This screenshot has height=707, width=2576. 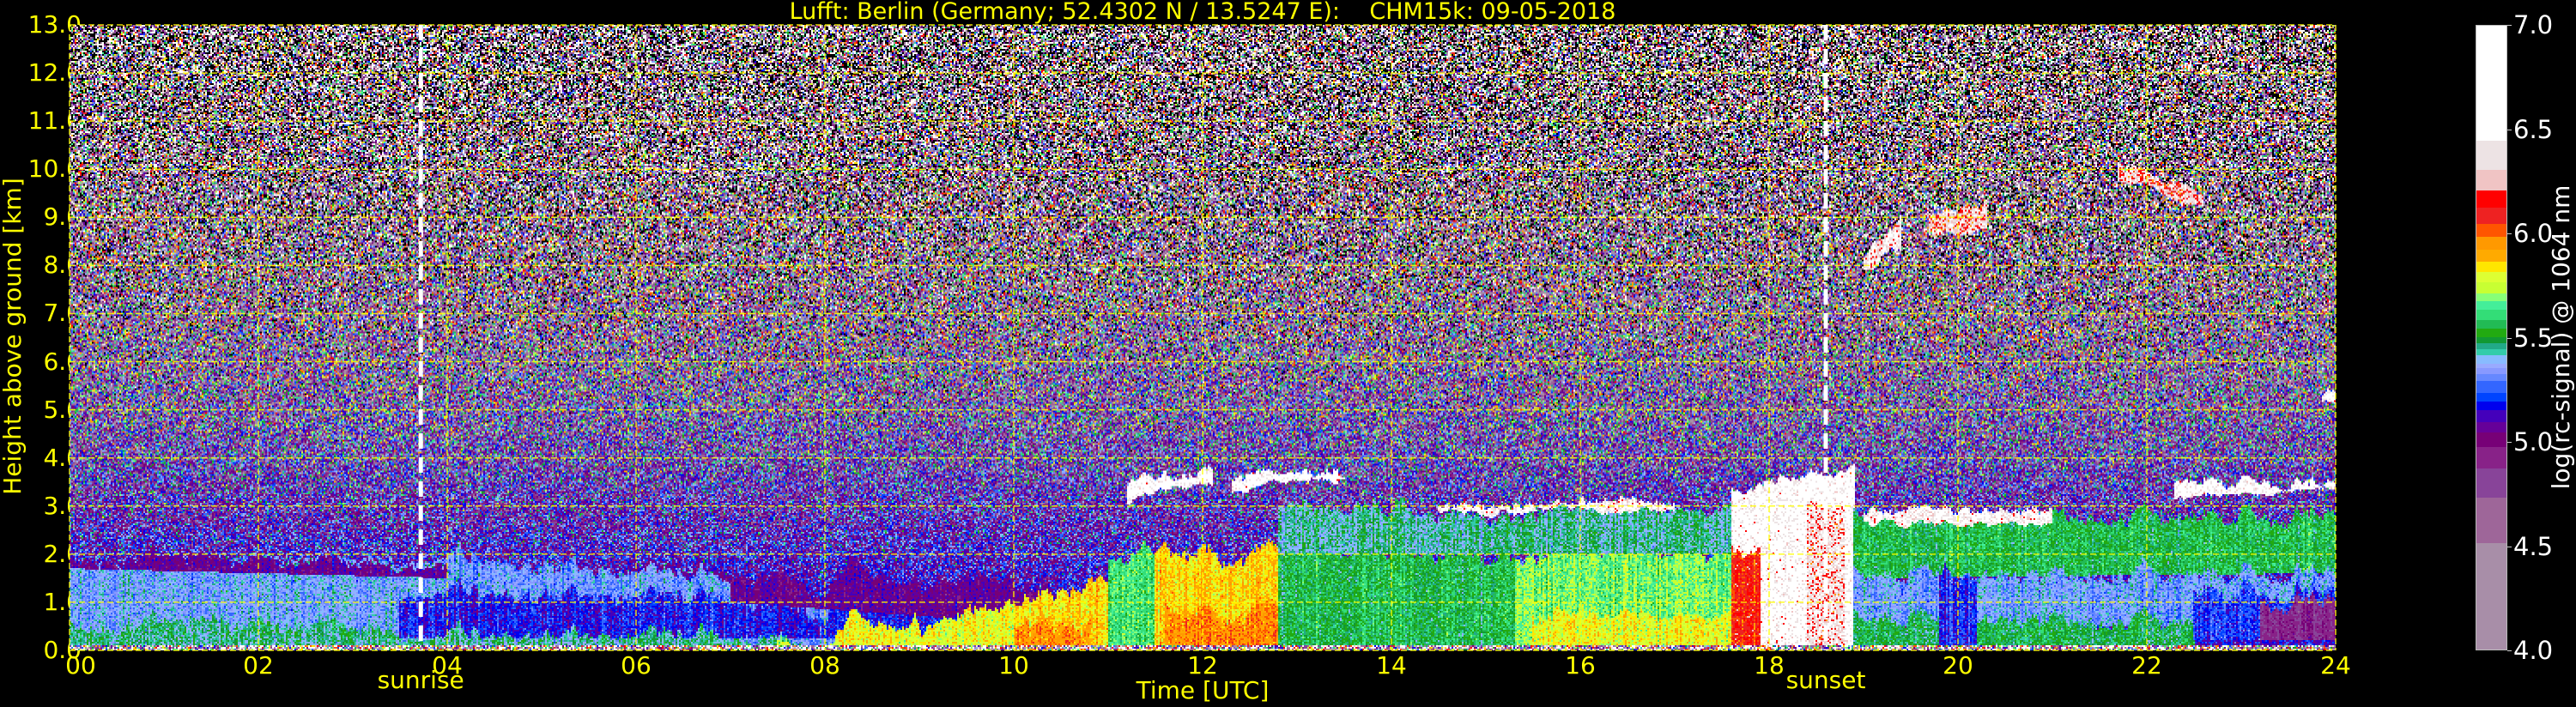 What do you see at coordinates (2335, 666) in the screenshot?
I see `x-tick-label: 24` at bounding box center [2335, 666].